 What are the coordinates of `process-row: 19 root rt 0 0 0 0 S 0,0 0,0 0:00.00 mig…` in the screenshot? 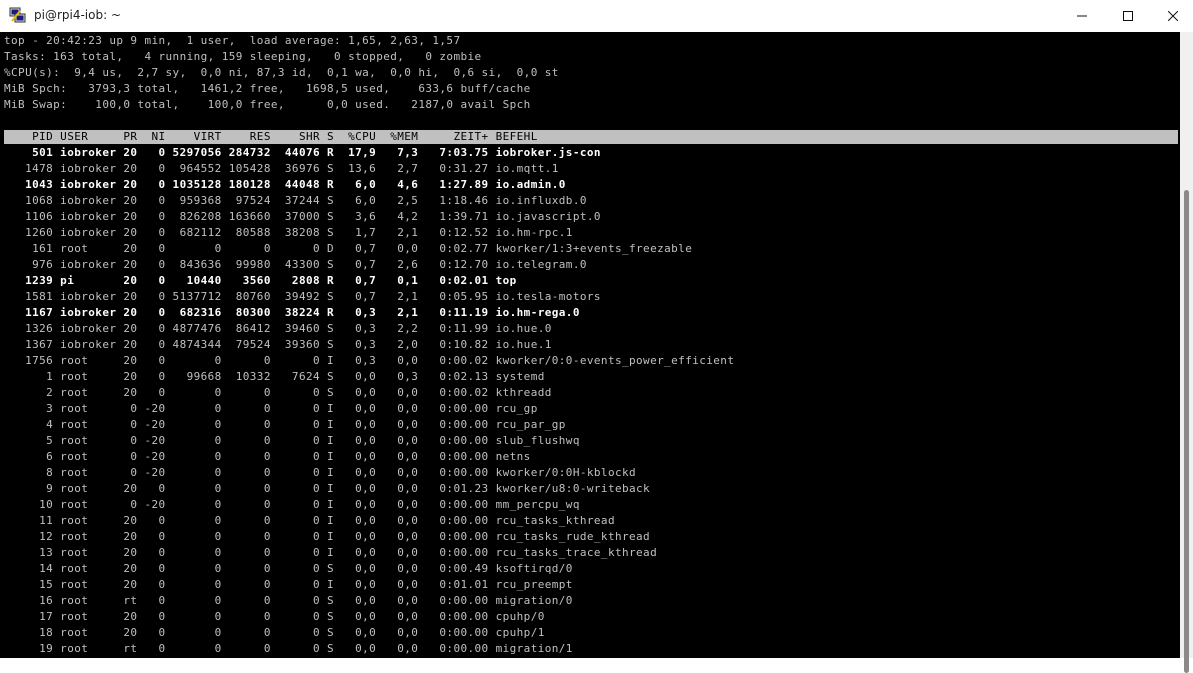 It's located at (288, 648).